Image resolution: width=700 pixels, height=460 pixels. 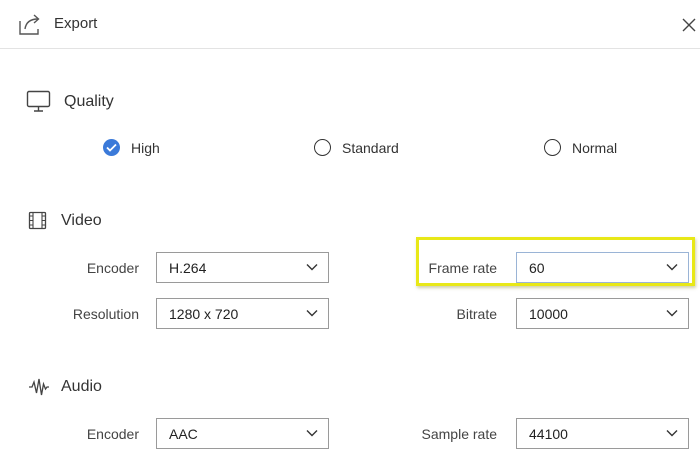 I want to click on audio-encoder-select: AAC, so click(x=242, y=433).